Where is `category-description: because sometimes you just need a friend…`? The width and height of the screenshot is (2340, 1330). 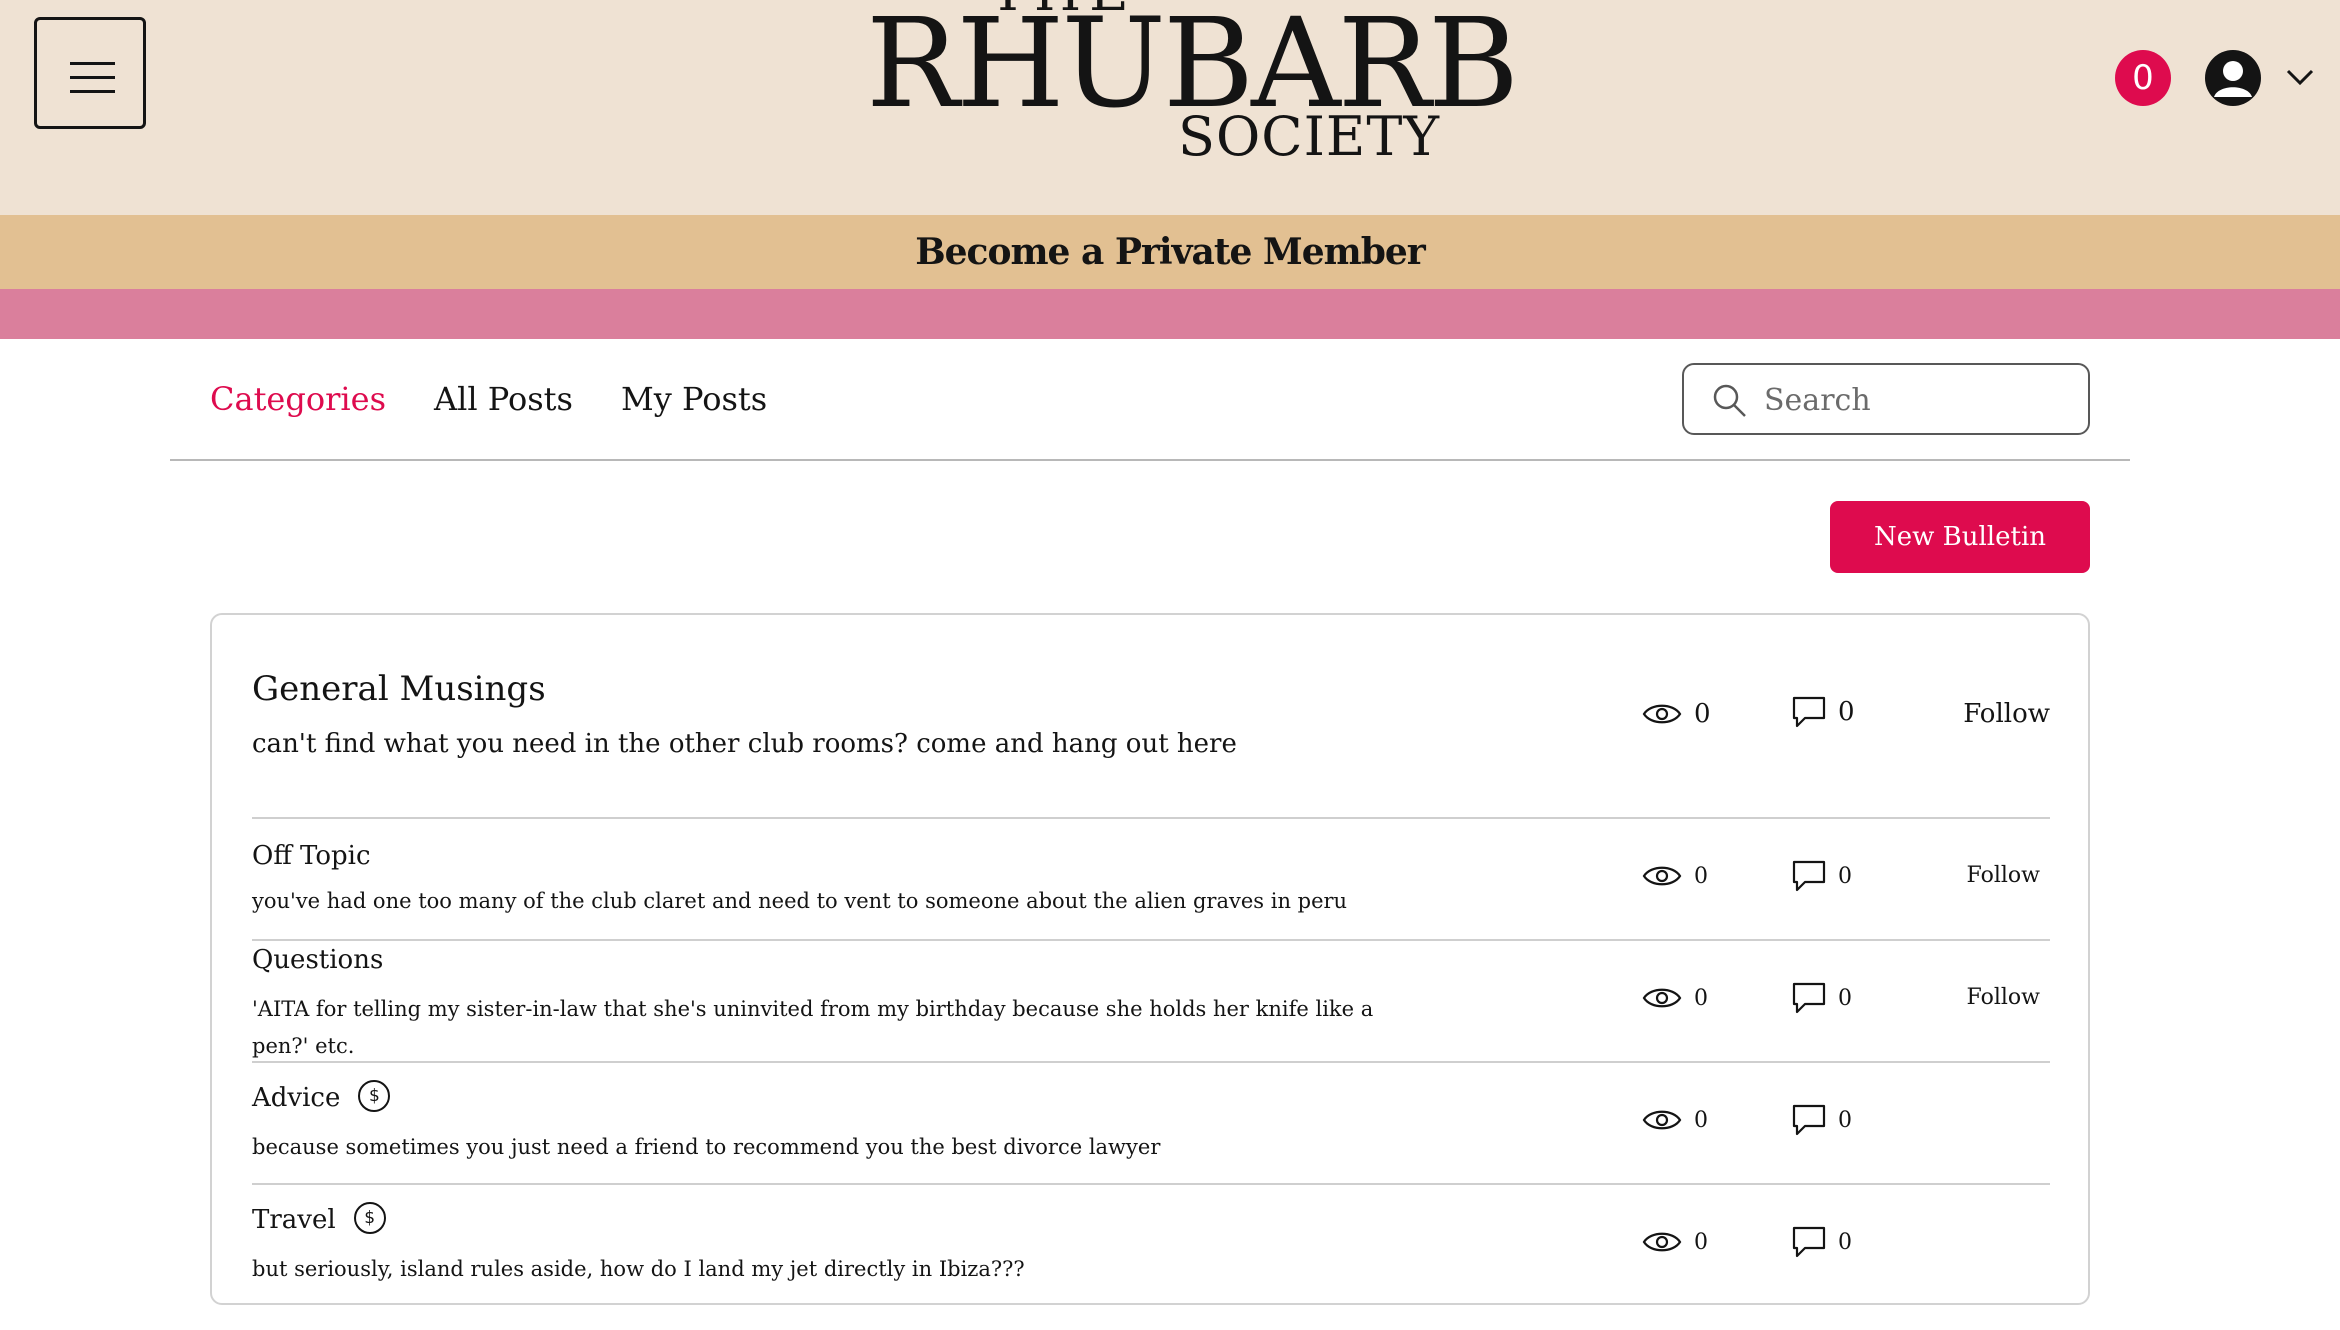 category-description: because sometimes you just need a friend… is located at coordinates (706, 1147).